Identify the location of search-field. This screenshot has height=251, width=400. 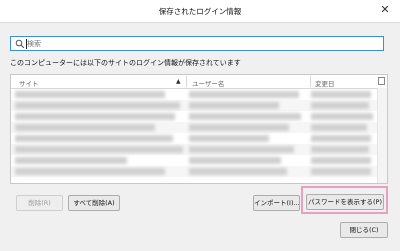
(197, 43).